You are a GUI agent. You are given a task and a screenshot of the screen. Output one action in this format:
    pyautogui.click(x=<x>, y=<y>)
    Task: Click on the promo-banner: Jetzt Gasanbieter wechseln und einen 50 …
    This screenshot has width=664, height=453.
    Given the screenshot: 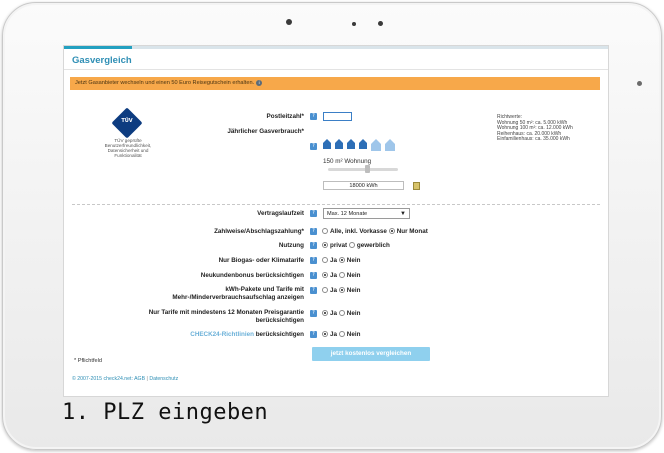 What is the action you would take?
    pyautogui.click(x=335, y=83)
    